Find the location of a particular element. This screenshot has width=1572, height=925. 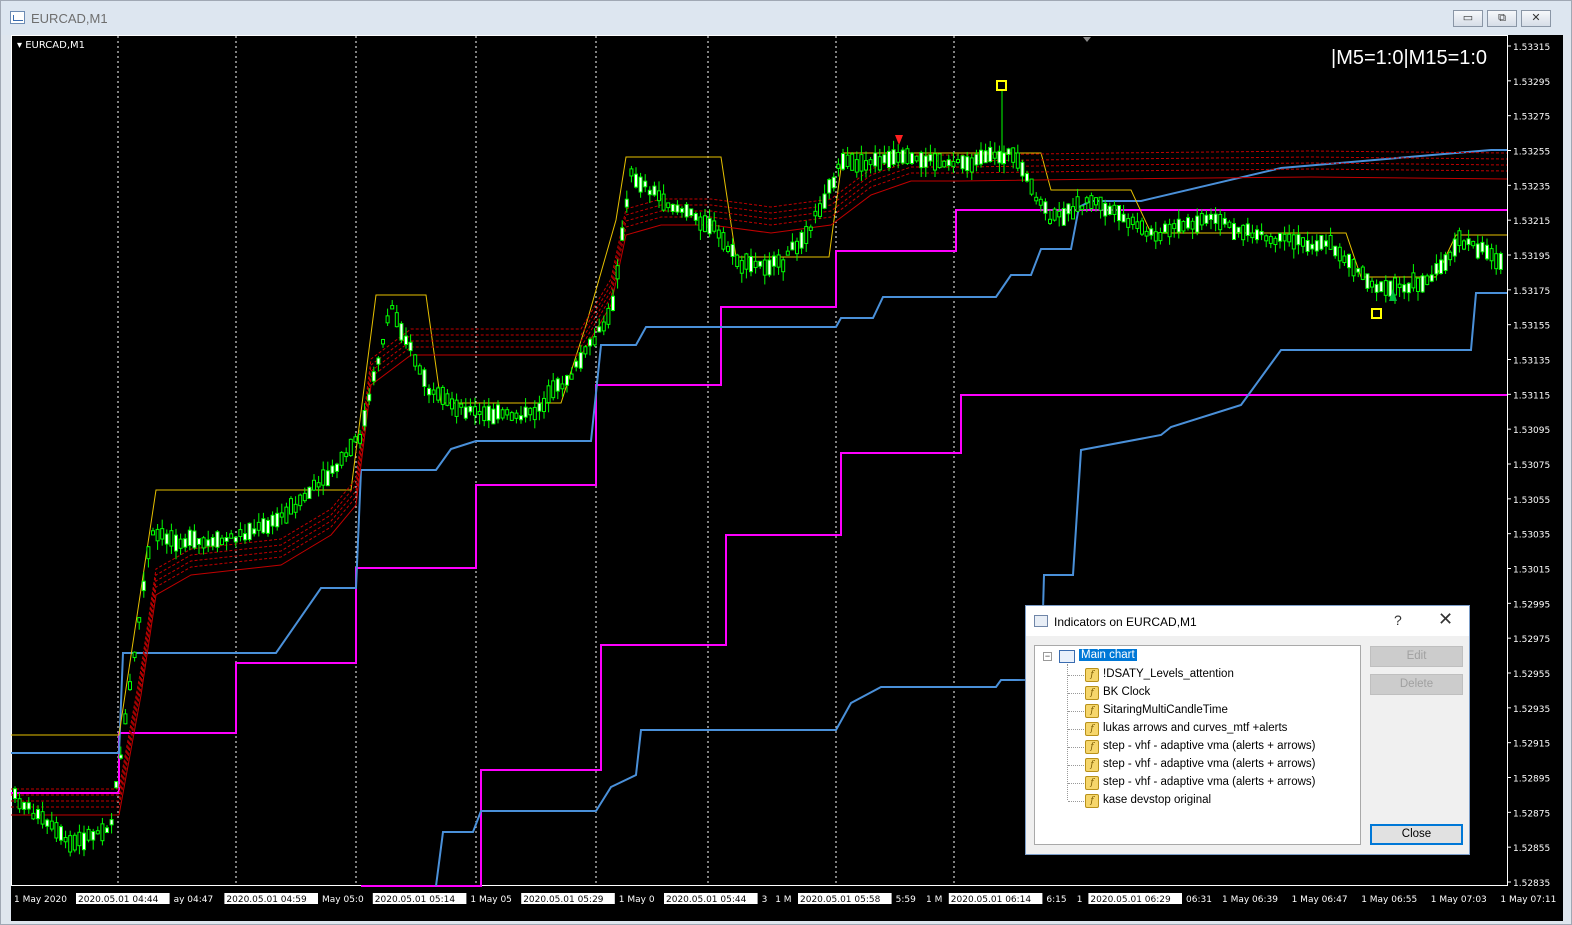

close-window-button: ✕ is located at coordinates (1536, 18).